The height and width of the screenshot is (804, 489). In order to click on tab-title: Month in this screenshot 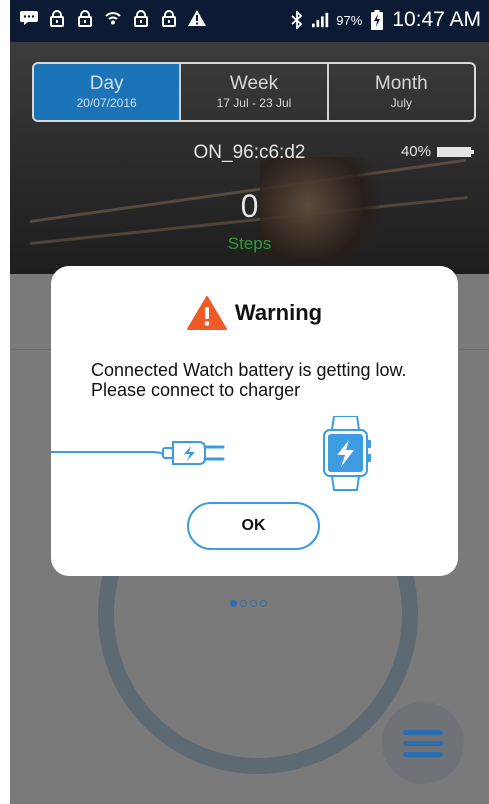, I will do `click(401, 83)`.